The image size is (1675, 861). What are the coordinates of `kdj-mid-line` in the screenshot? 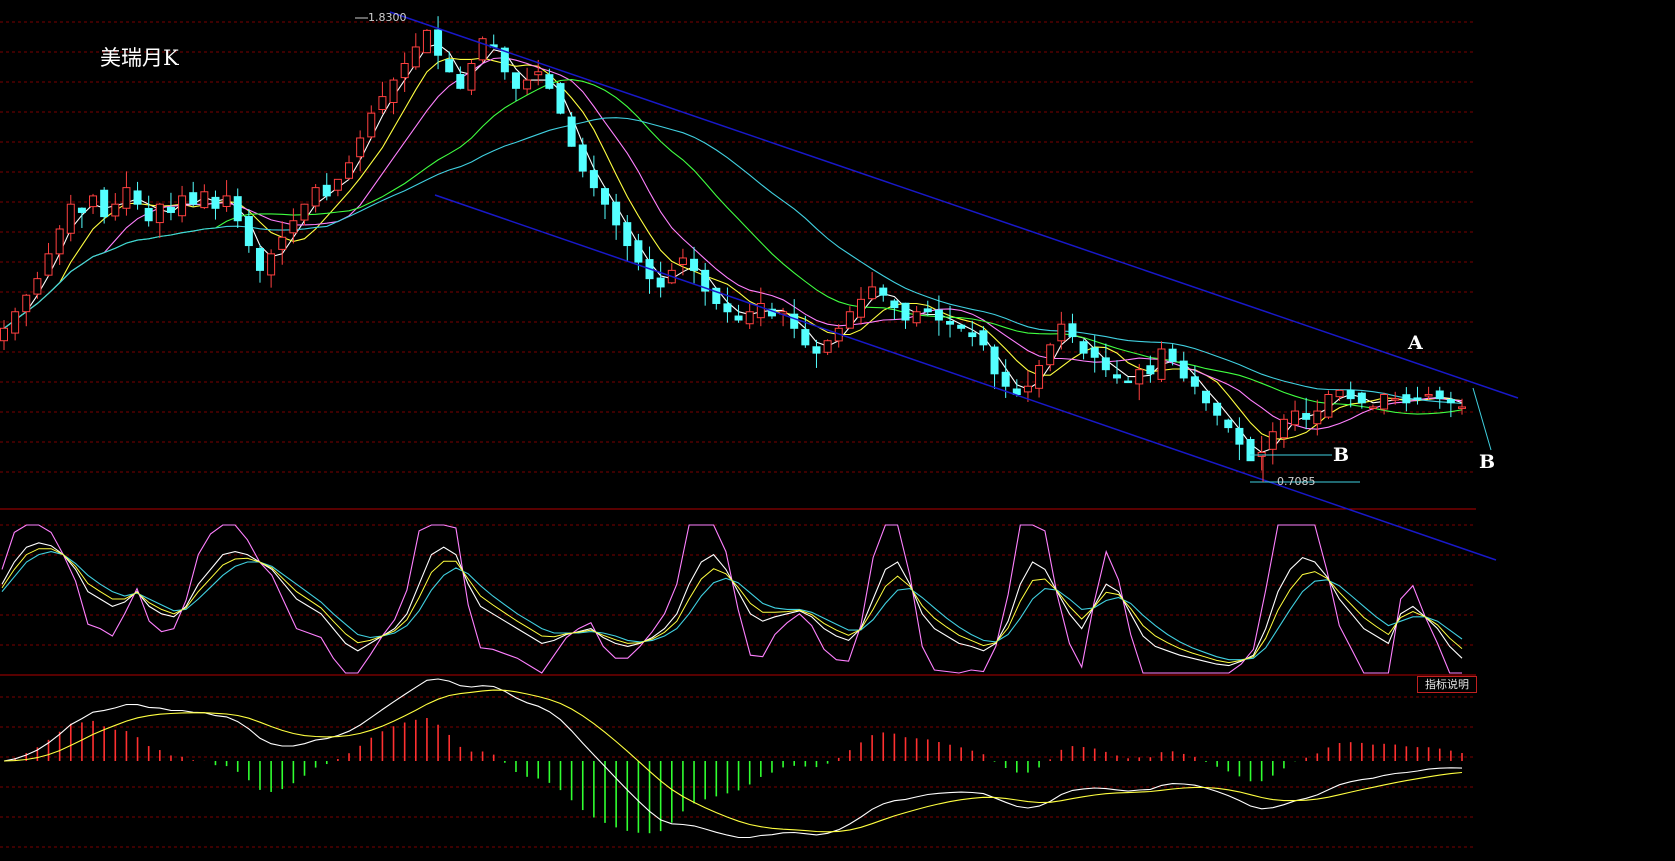 It's located at (732, 606).